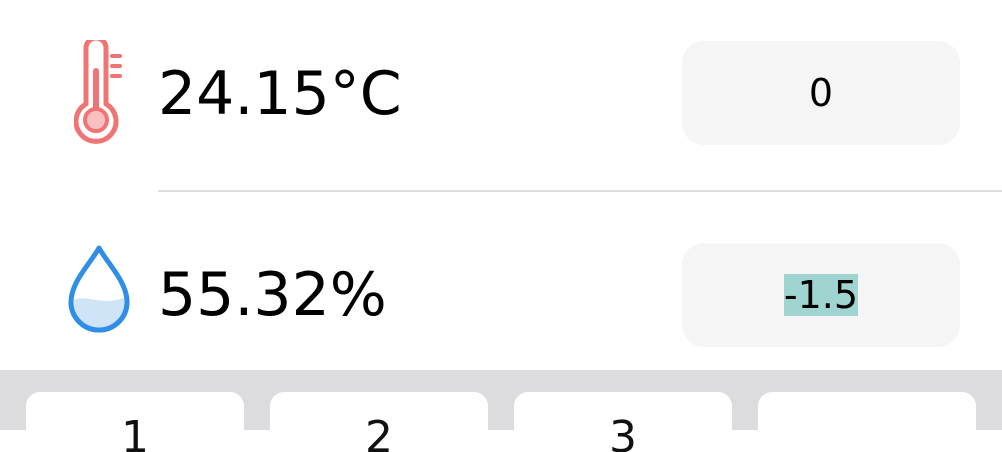 This screenshot has height=452, width=1002. I want to click on temperature-offset-input: 0, so click(821, 93).